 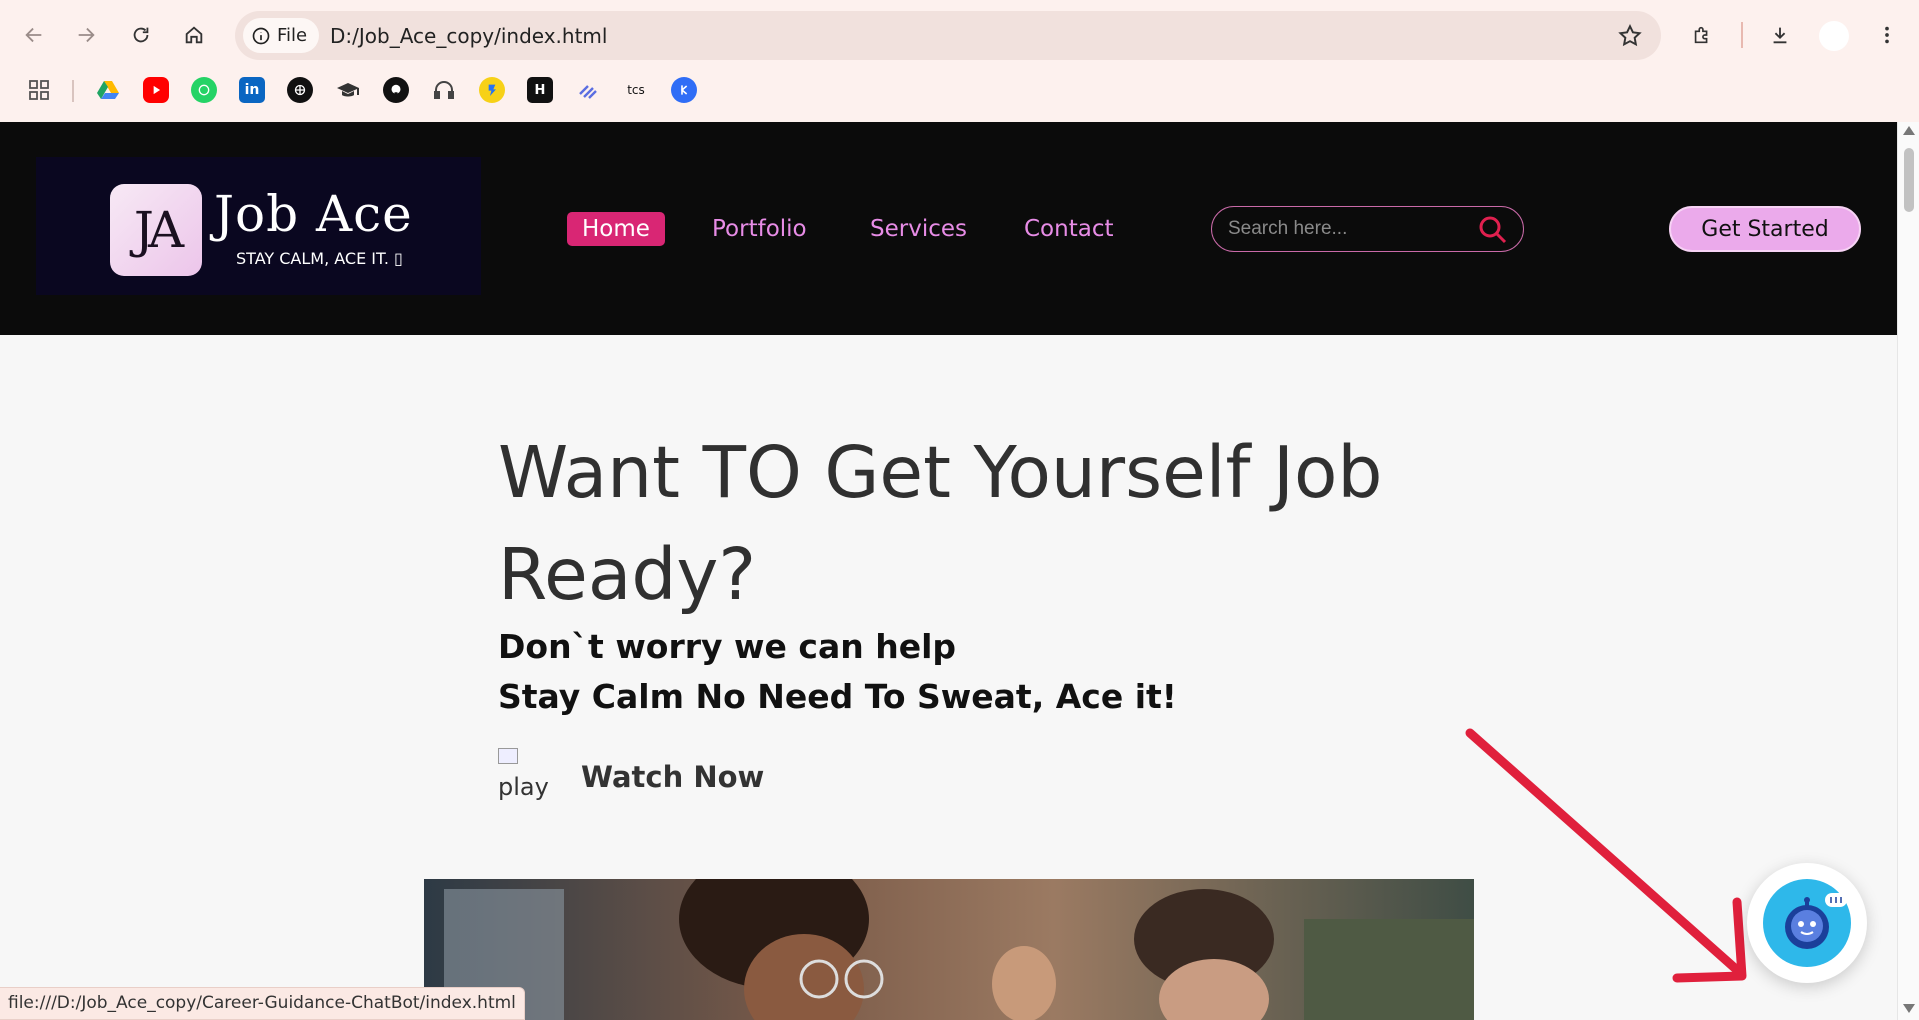 I want to click on logo-mark: JA, so click(x=156, y=230).